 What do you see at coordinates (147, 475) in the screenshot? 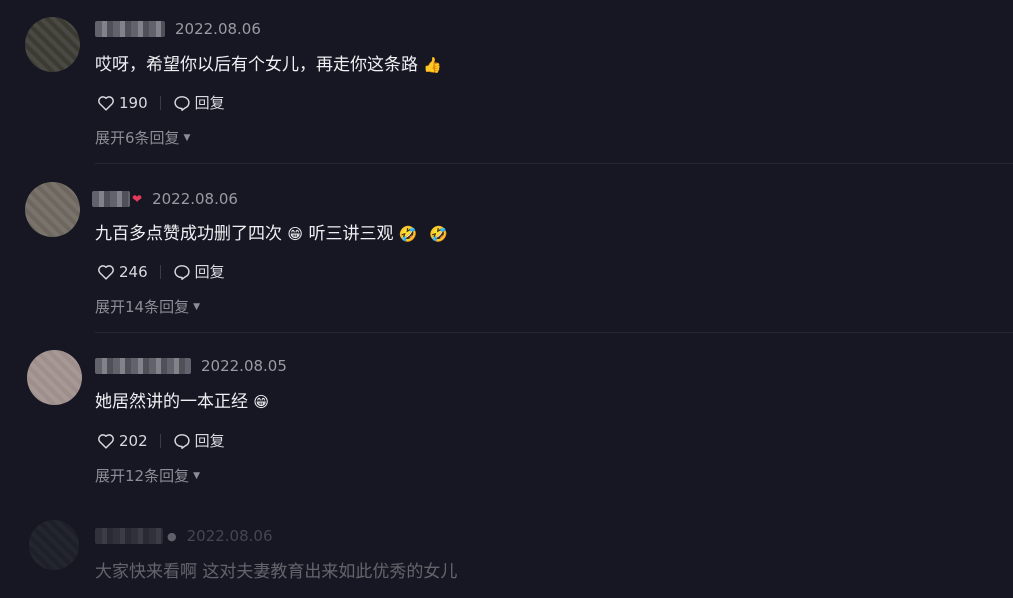
I see `expand-replies-button: 展开12条回复 ▼` at bounding box center [147, 475].